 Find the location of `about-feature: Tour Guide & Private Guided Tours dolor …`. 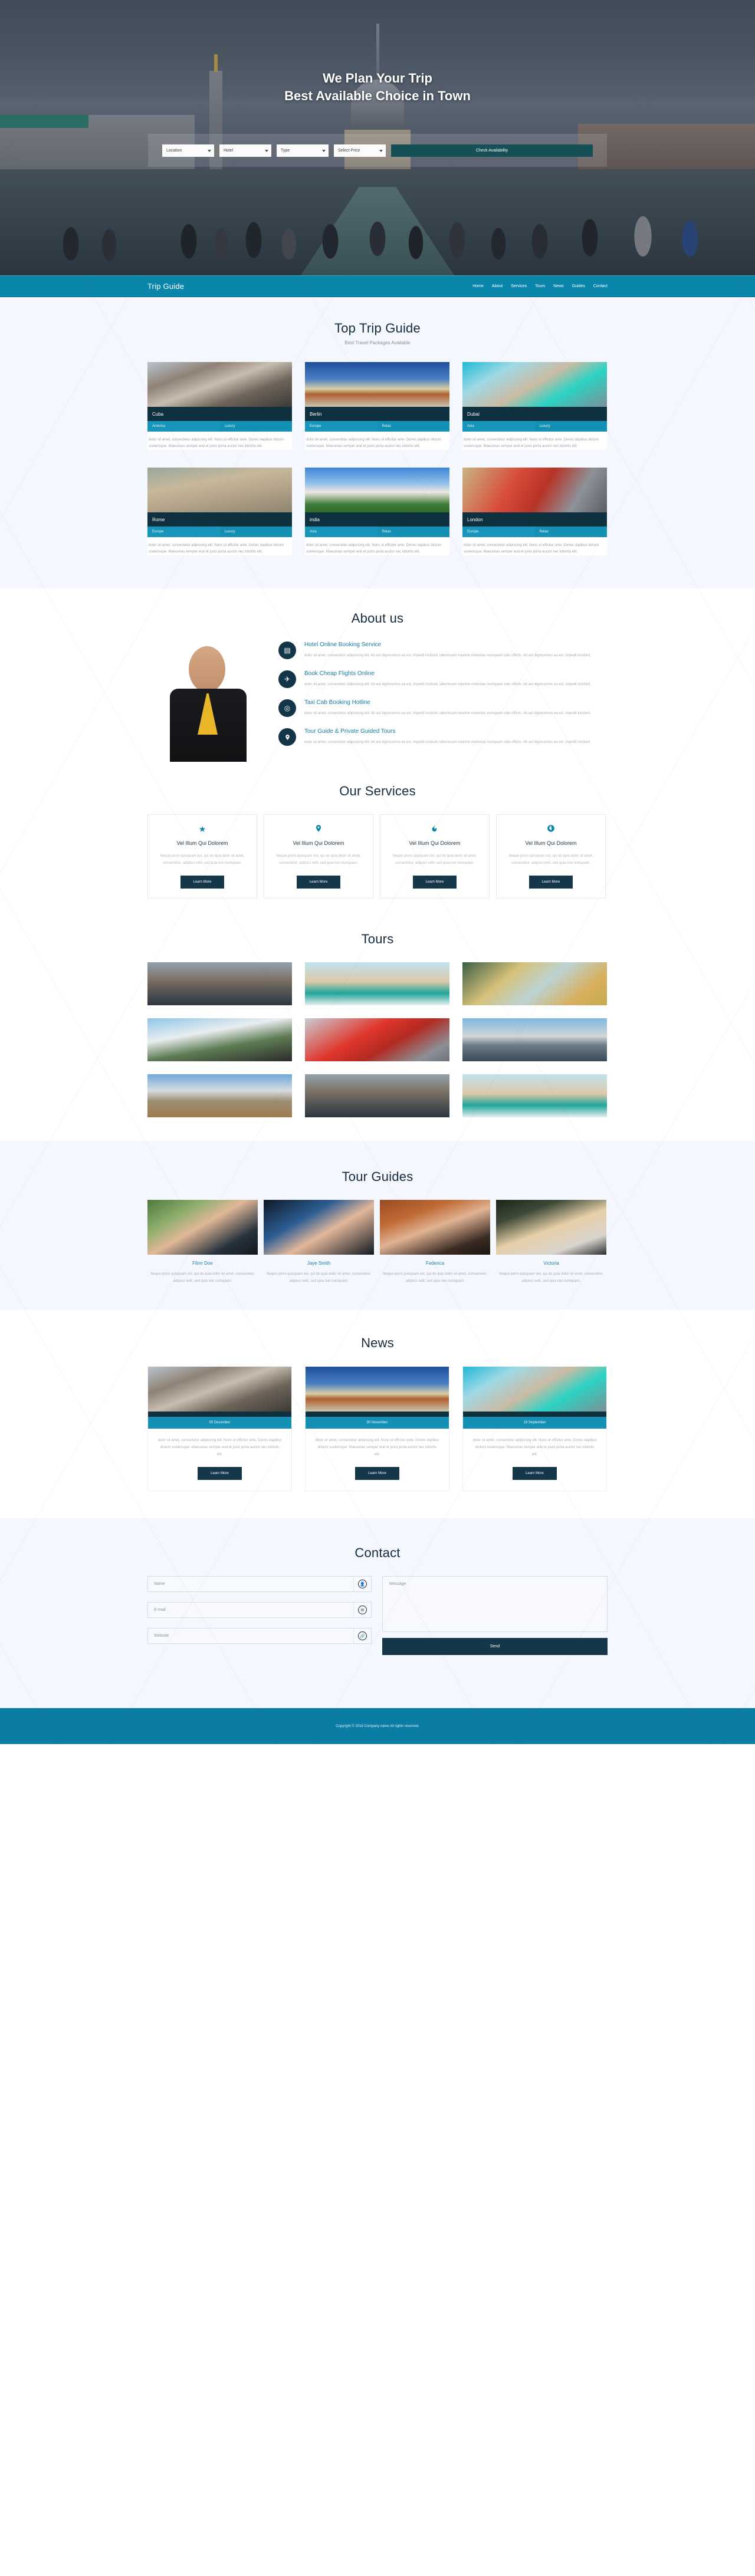

about-feature: Tour Guide & Private Guided Tours dolor … is located at coordinates (443, 737).